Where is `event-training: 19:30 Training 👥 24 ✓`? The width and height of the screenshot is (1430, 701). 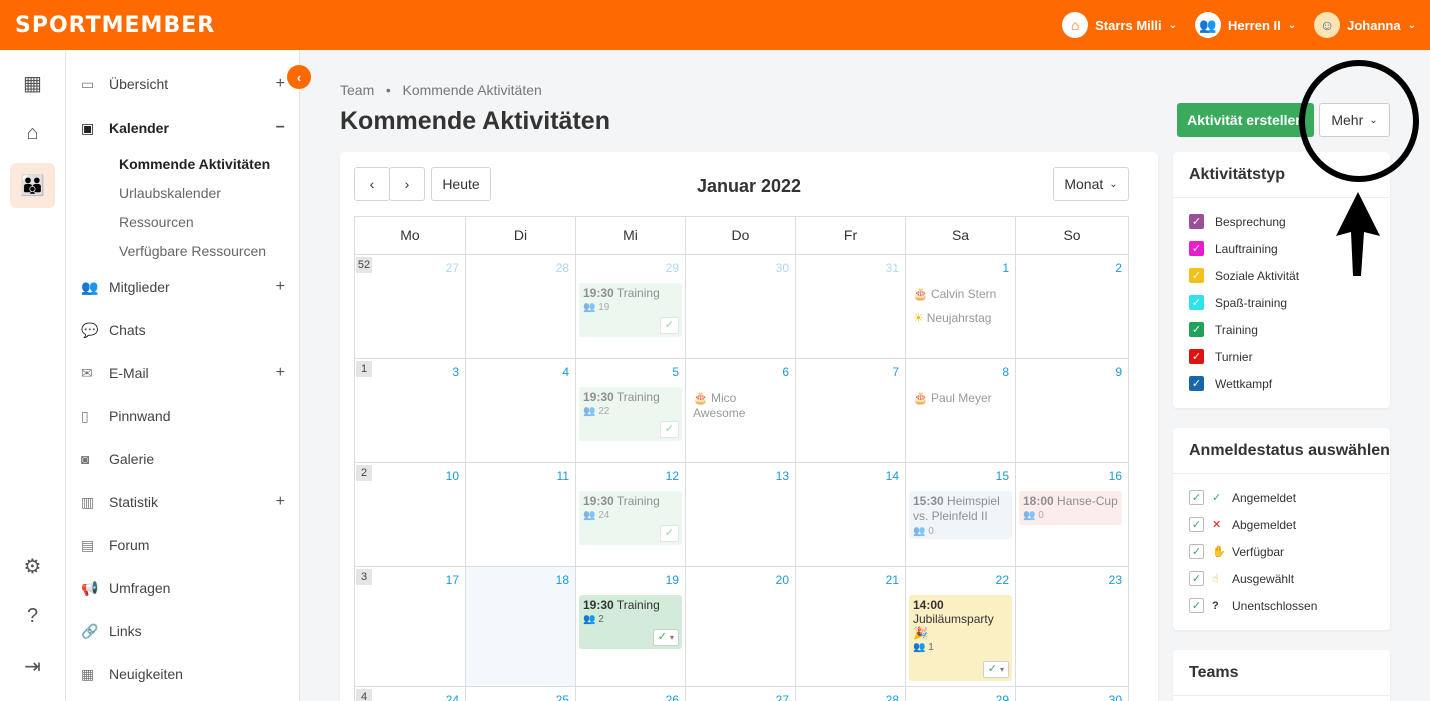 event-training: 19:30 Training 👥 24 ✓ is located at coordinates (630, 518).